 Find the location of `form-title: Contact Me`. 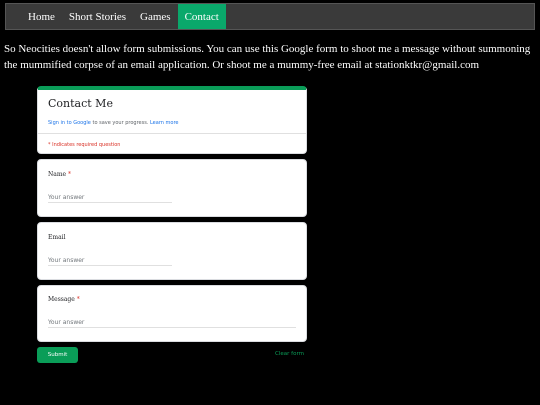

form-title: Contact Me is located at coordinates (80, 103).